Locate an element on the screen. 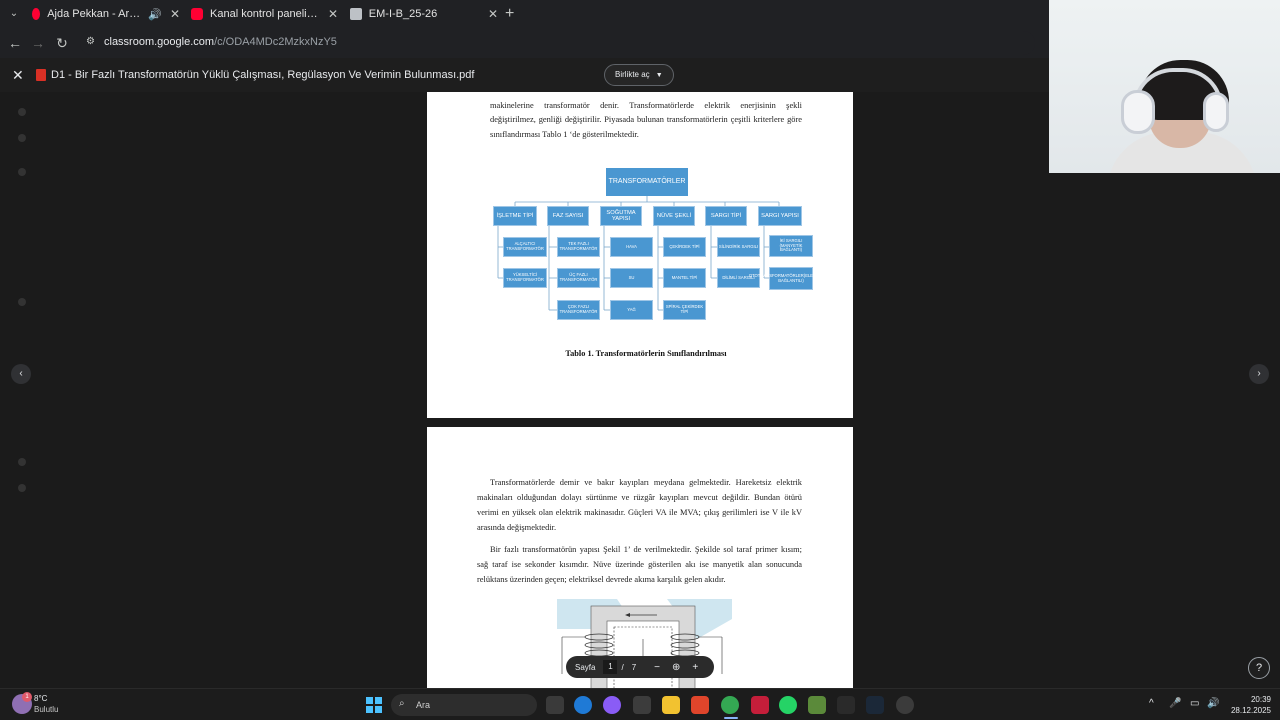  tab-ajda-pekkan: Ajda Pekkan - Arada Sırada 🔊 ✕ is located at coordinates (106, 14).